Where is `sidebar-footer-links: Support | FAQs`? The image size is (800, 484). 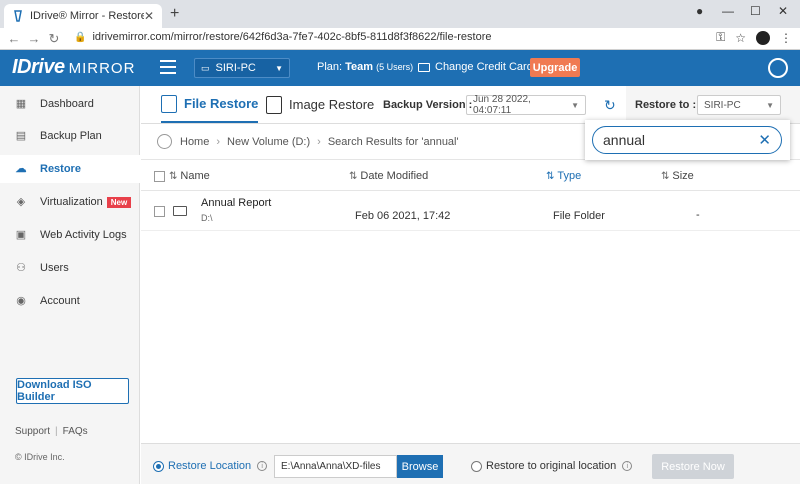
sidebar-footer-links: Support | FAQs is located at coordinates (51, 431).